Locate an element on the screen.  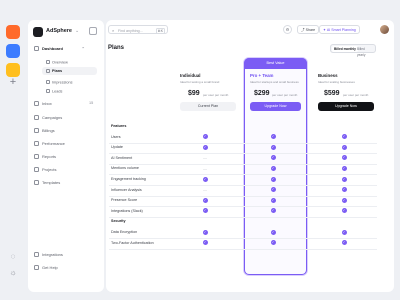
sidebar-item-label: Get Help is located at coordinates (50, 267).